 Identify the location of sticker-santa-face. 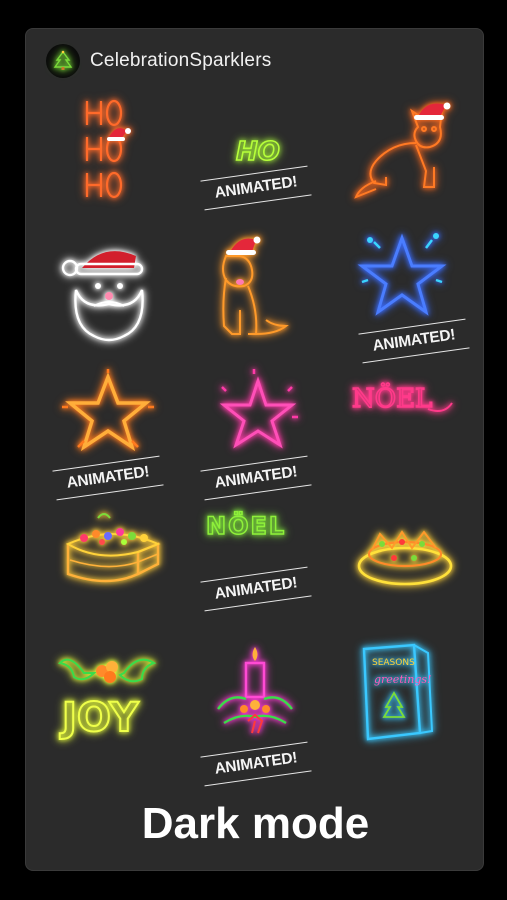
(109, 295).